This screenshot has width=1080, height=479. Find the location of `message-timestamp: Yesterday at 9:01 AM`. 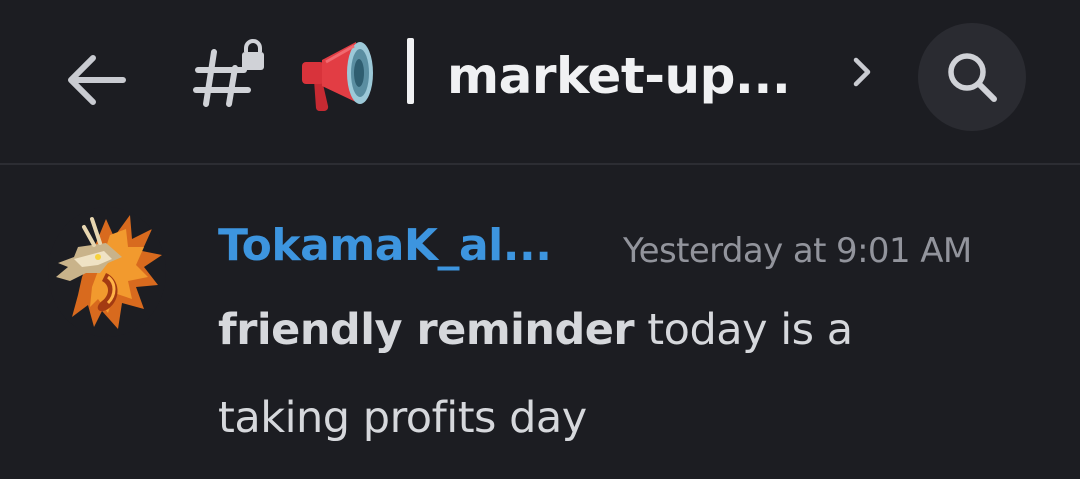

message-timestamp: Yesterday at 9:01 AM is located at coordinates (797, 251).